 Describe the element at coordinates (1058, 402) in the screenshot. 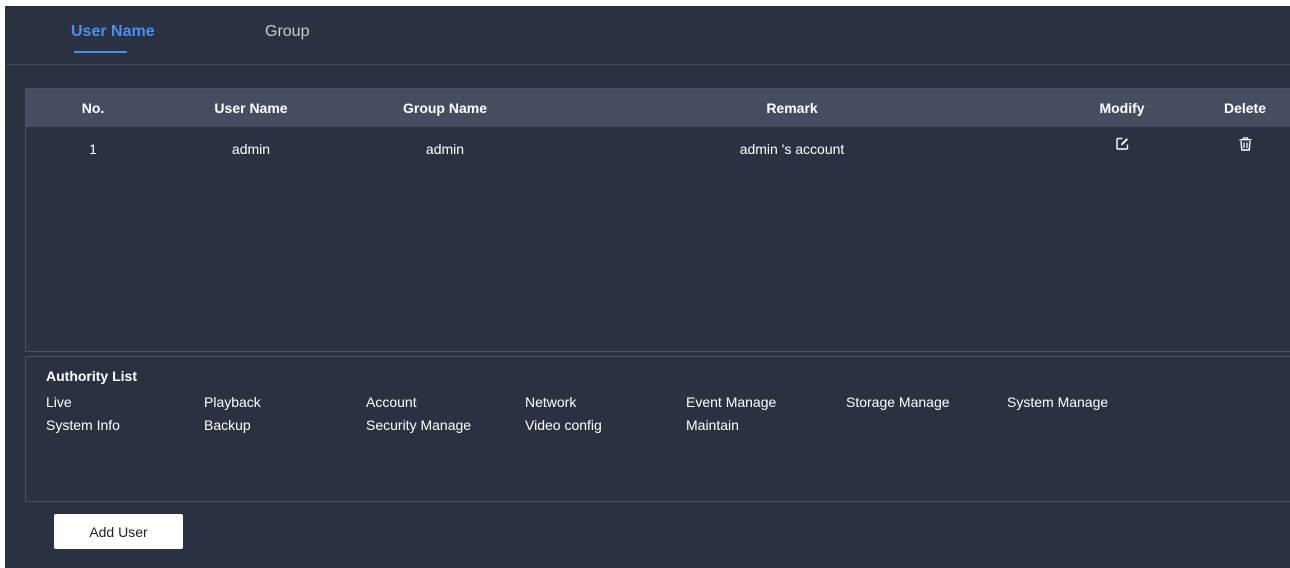

I see `authority-item: System Manage` at that location.